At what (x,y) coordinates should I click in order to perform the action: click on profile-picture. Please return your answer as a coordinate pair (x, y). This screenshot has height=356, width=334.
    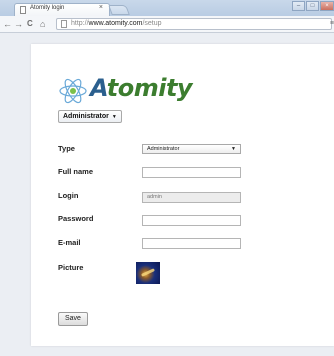
    Looking at the image, I should click on (148, 273).